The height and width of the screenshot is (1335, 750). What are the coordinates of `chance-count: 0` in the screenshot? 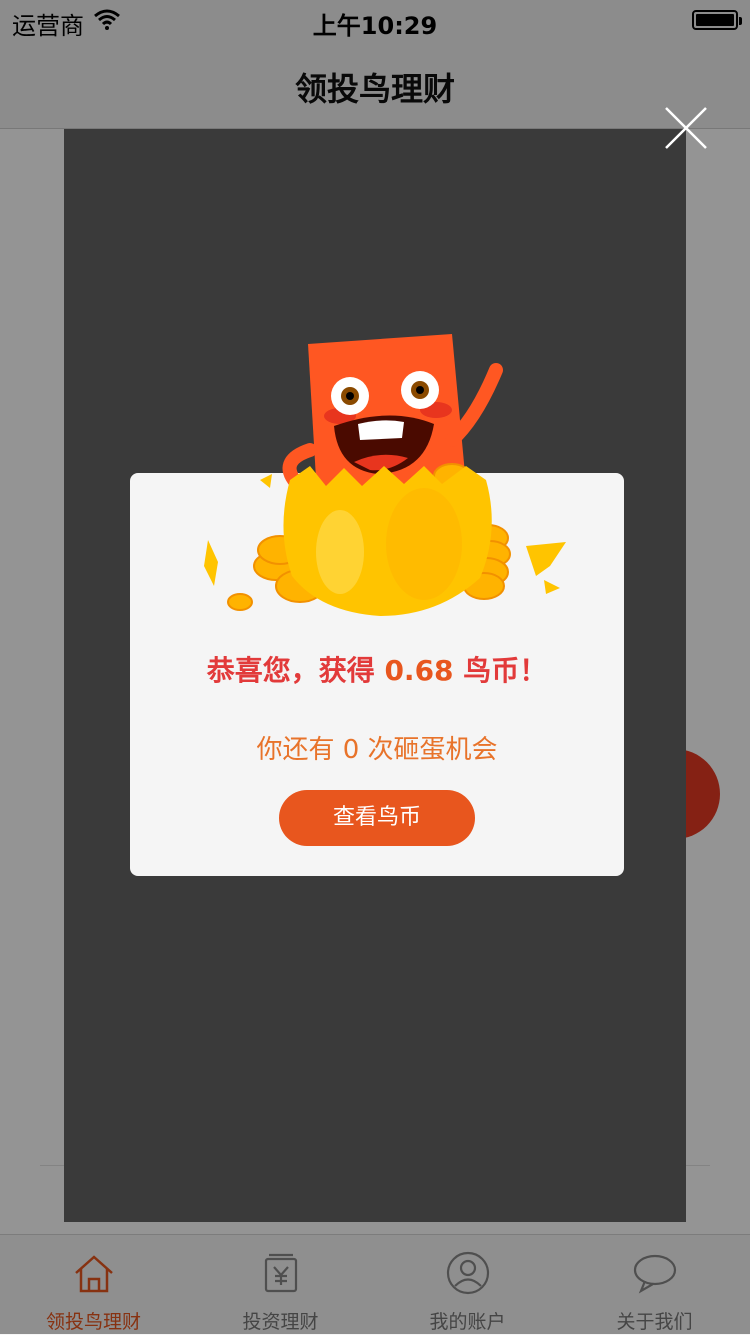 It's located at (351, 750).